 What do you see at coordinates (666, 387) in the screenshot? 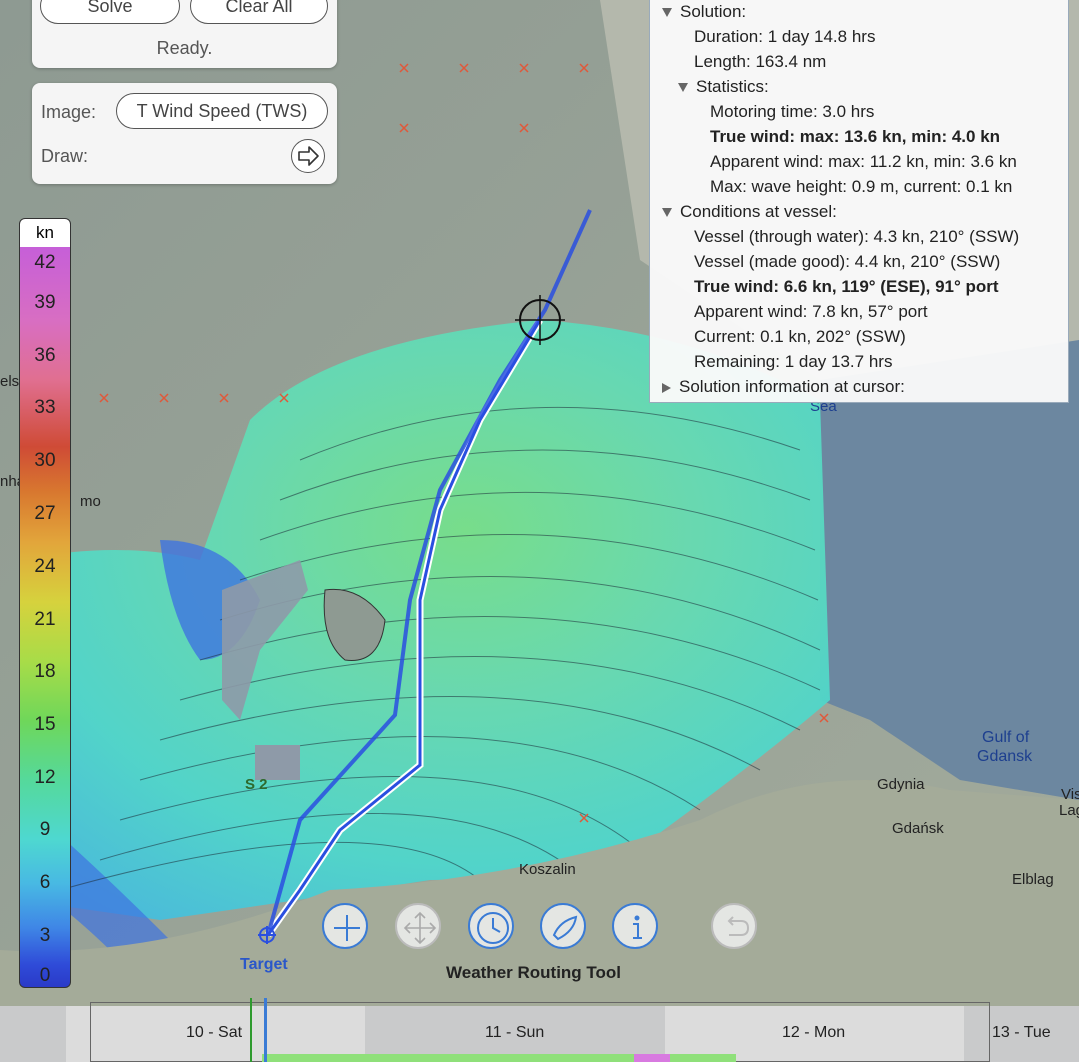
I see `collapsed-triangle-icon` at bounding box center [666, 387].